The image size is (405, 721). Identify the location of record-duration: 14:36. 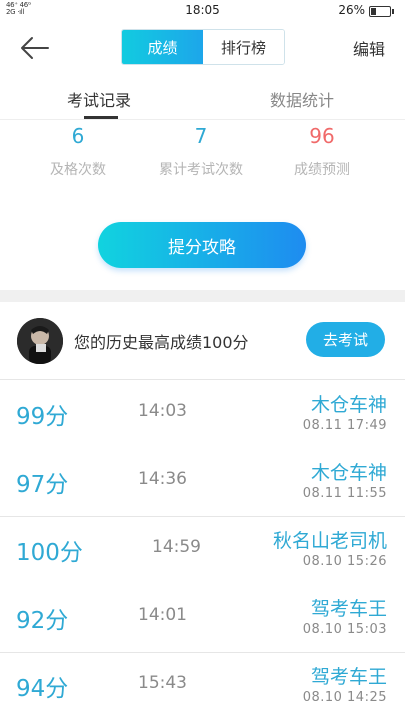
(162, 479).